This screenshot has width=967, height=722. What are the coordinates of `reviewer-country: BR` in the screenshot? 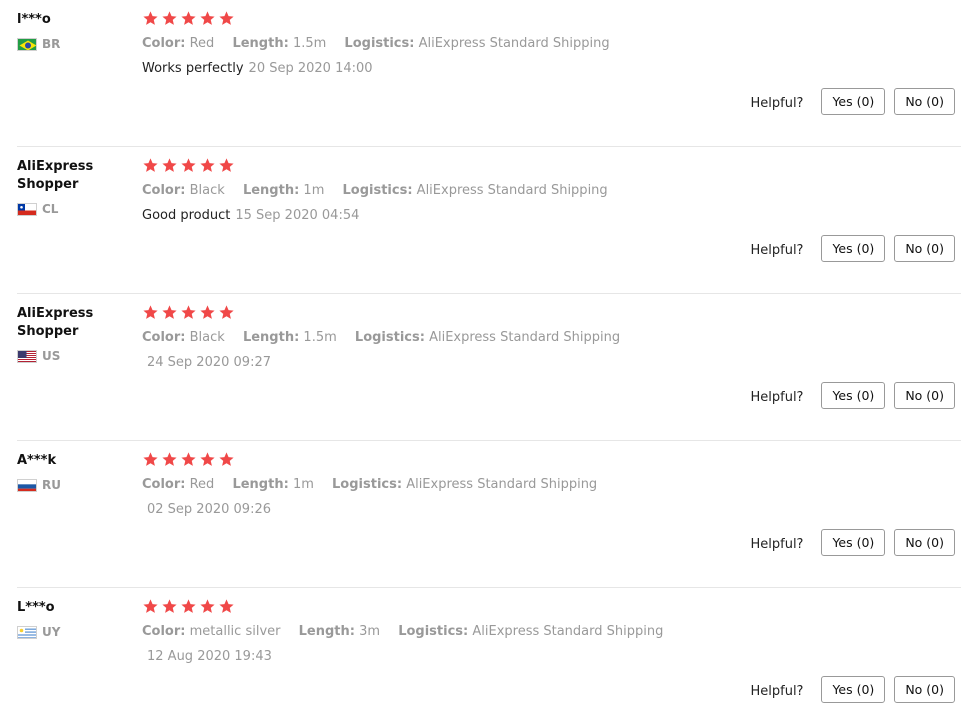 It's located at (38, 44).